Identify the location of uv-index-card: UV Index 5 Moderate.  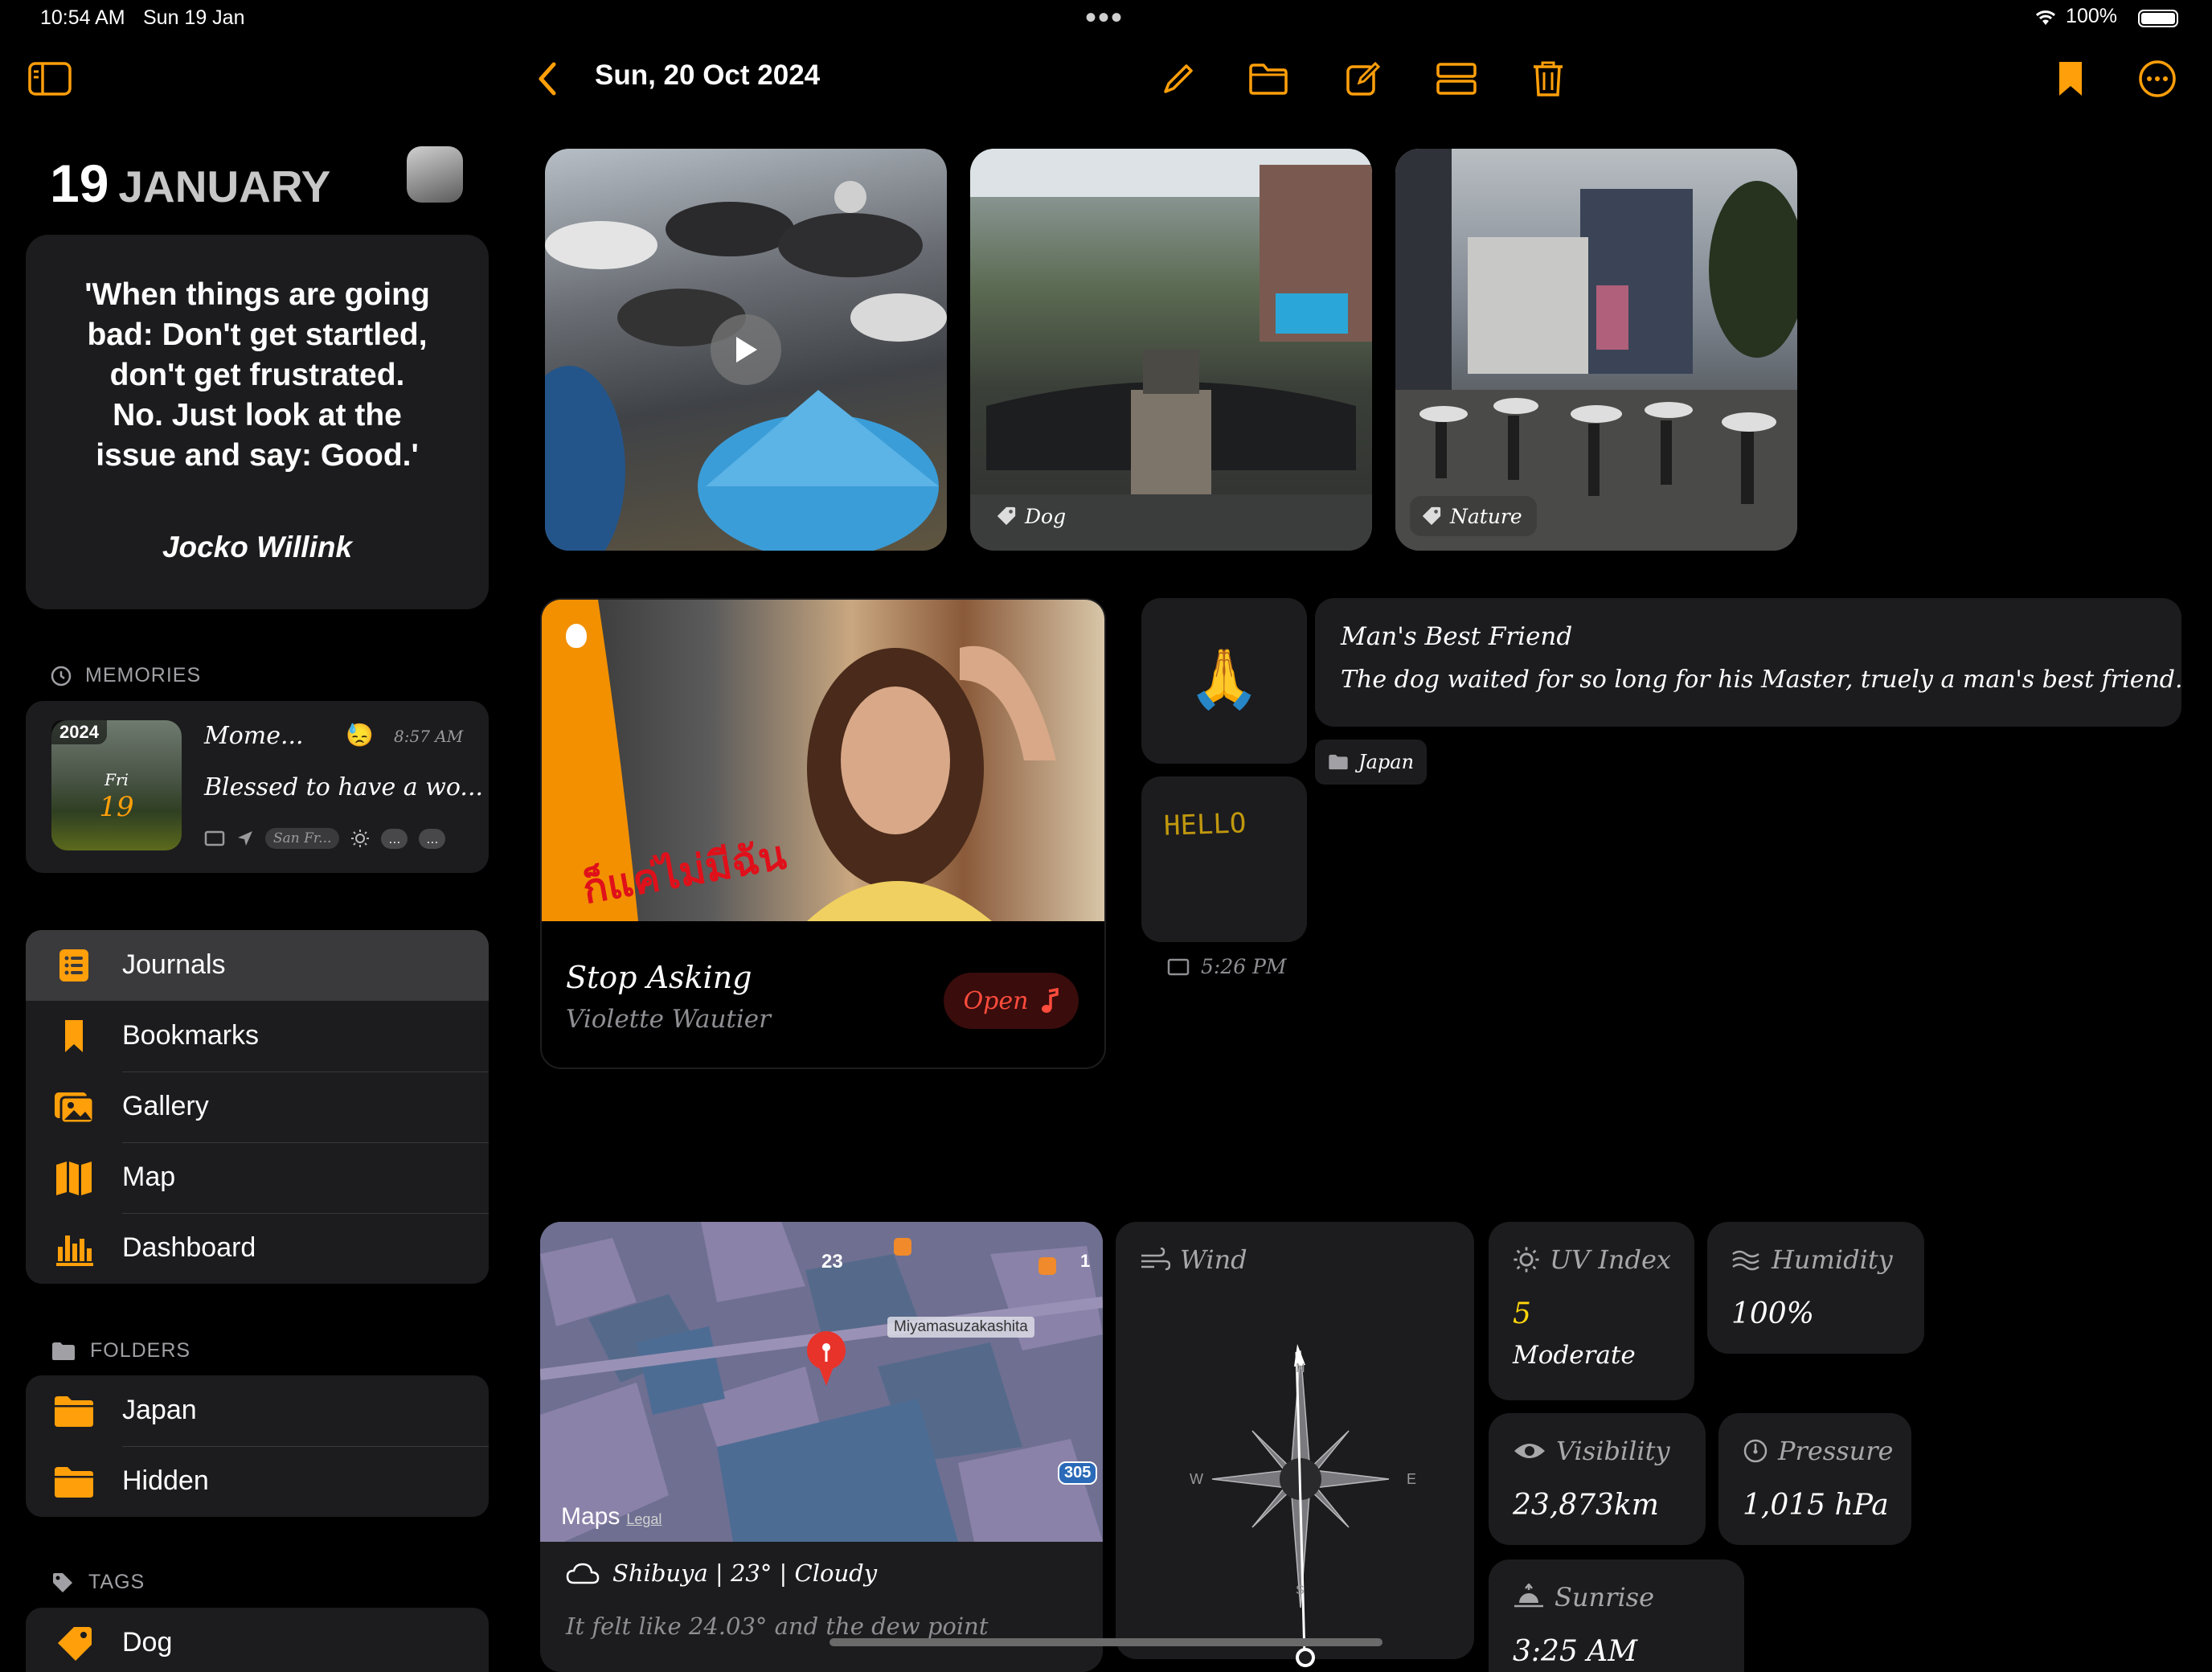
(1591, 1311).